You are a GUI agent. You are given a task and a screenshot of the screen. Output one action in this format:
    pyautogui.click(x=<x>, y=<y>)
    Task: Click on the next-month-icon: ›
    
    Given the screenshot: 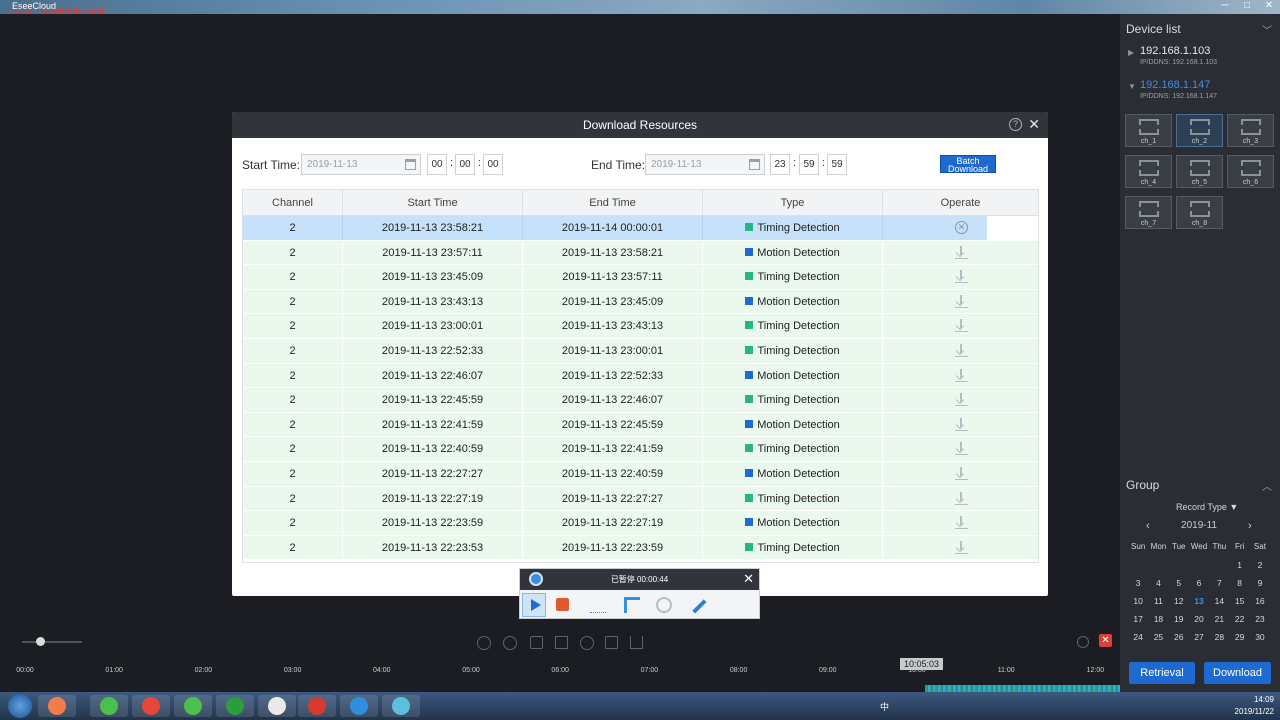 What is the action you would take?
    pyautogui.click(x=1250, y=526)
    